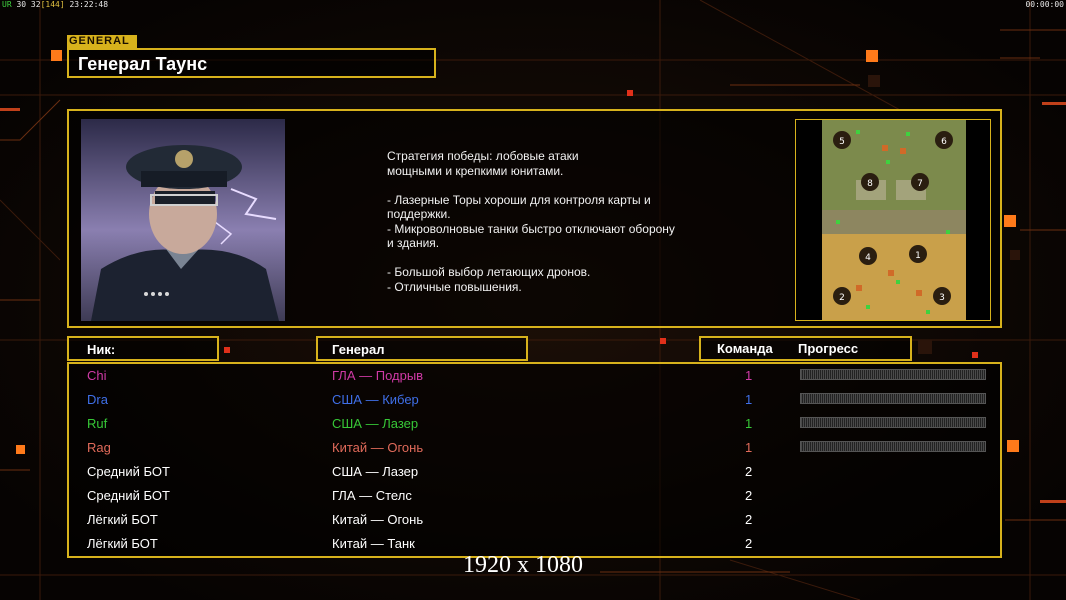 This screenshot has height=600, width=1066. What do you see at coordinates (358, 349) in the screenshot?
I see `header-general: Генерал` at bounding box center [358, 349].